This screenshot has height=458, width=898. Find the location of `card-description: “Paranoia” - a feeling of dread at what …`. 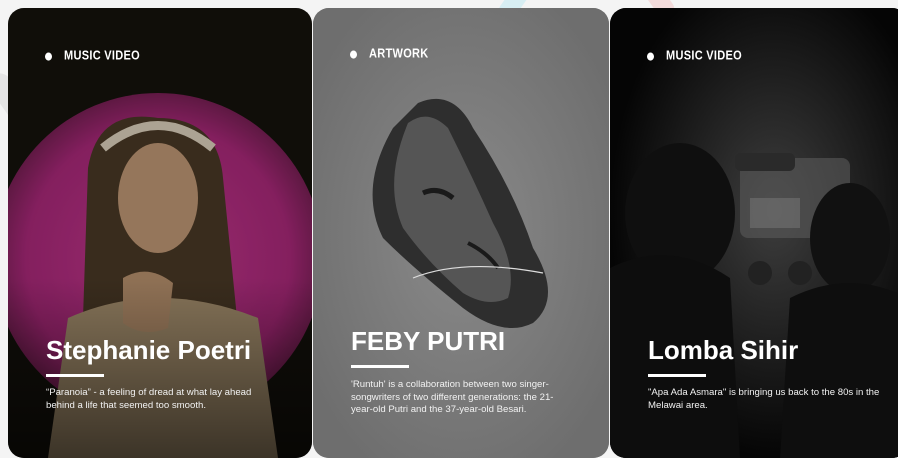

card-description: “Paranoia” - a feeling of dread at what … is located at coordinates (149, 399).